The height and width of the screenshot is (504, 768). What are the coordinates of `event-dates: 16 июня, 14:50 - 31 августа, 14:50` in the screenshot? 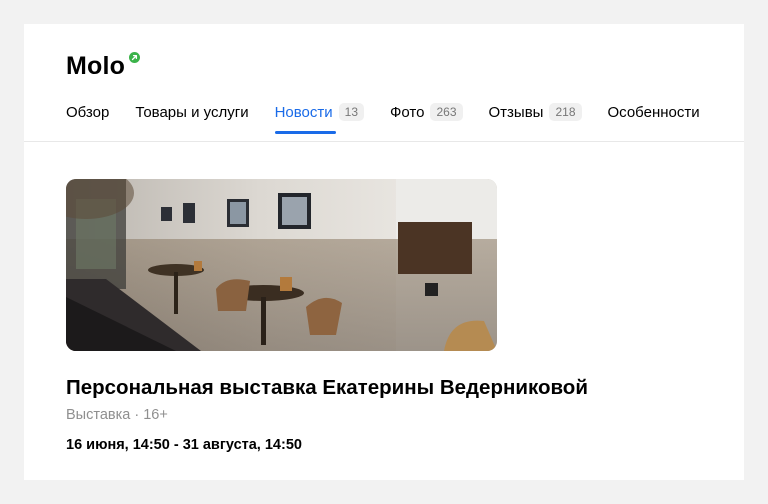 It's located at (184, 445).